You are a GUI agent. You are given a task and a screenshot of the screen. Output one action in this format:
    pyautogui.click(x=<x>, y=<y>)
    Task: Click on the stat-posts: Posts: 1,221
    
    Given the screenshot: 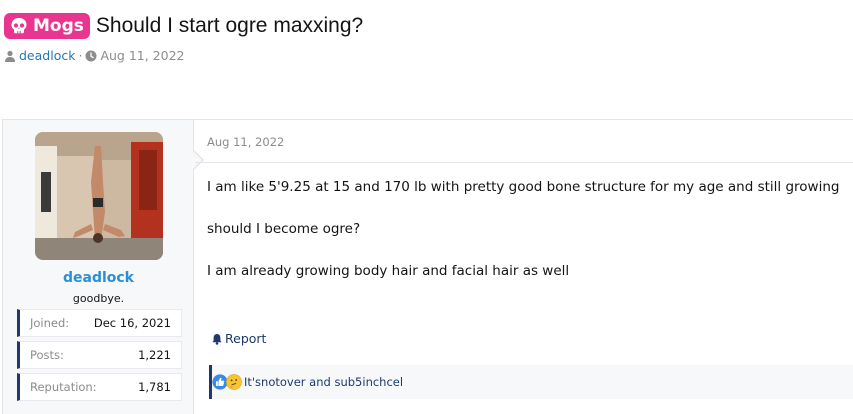 What is the action you would take?
    pyautogui.click(x=99, y=355)
    